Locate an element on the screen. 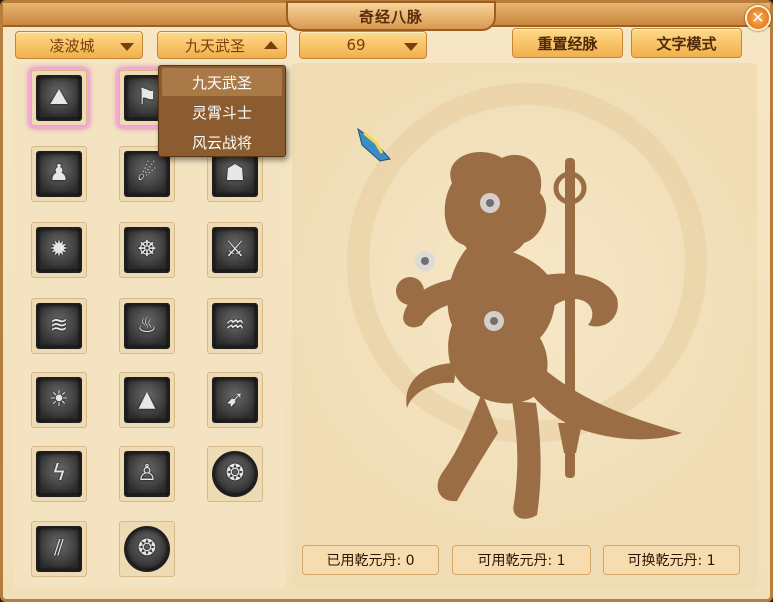  skill-glyph: ☄ is located at coordinates (147, 173).